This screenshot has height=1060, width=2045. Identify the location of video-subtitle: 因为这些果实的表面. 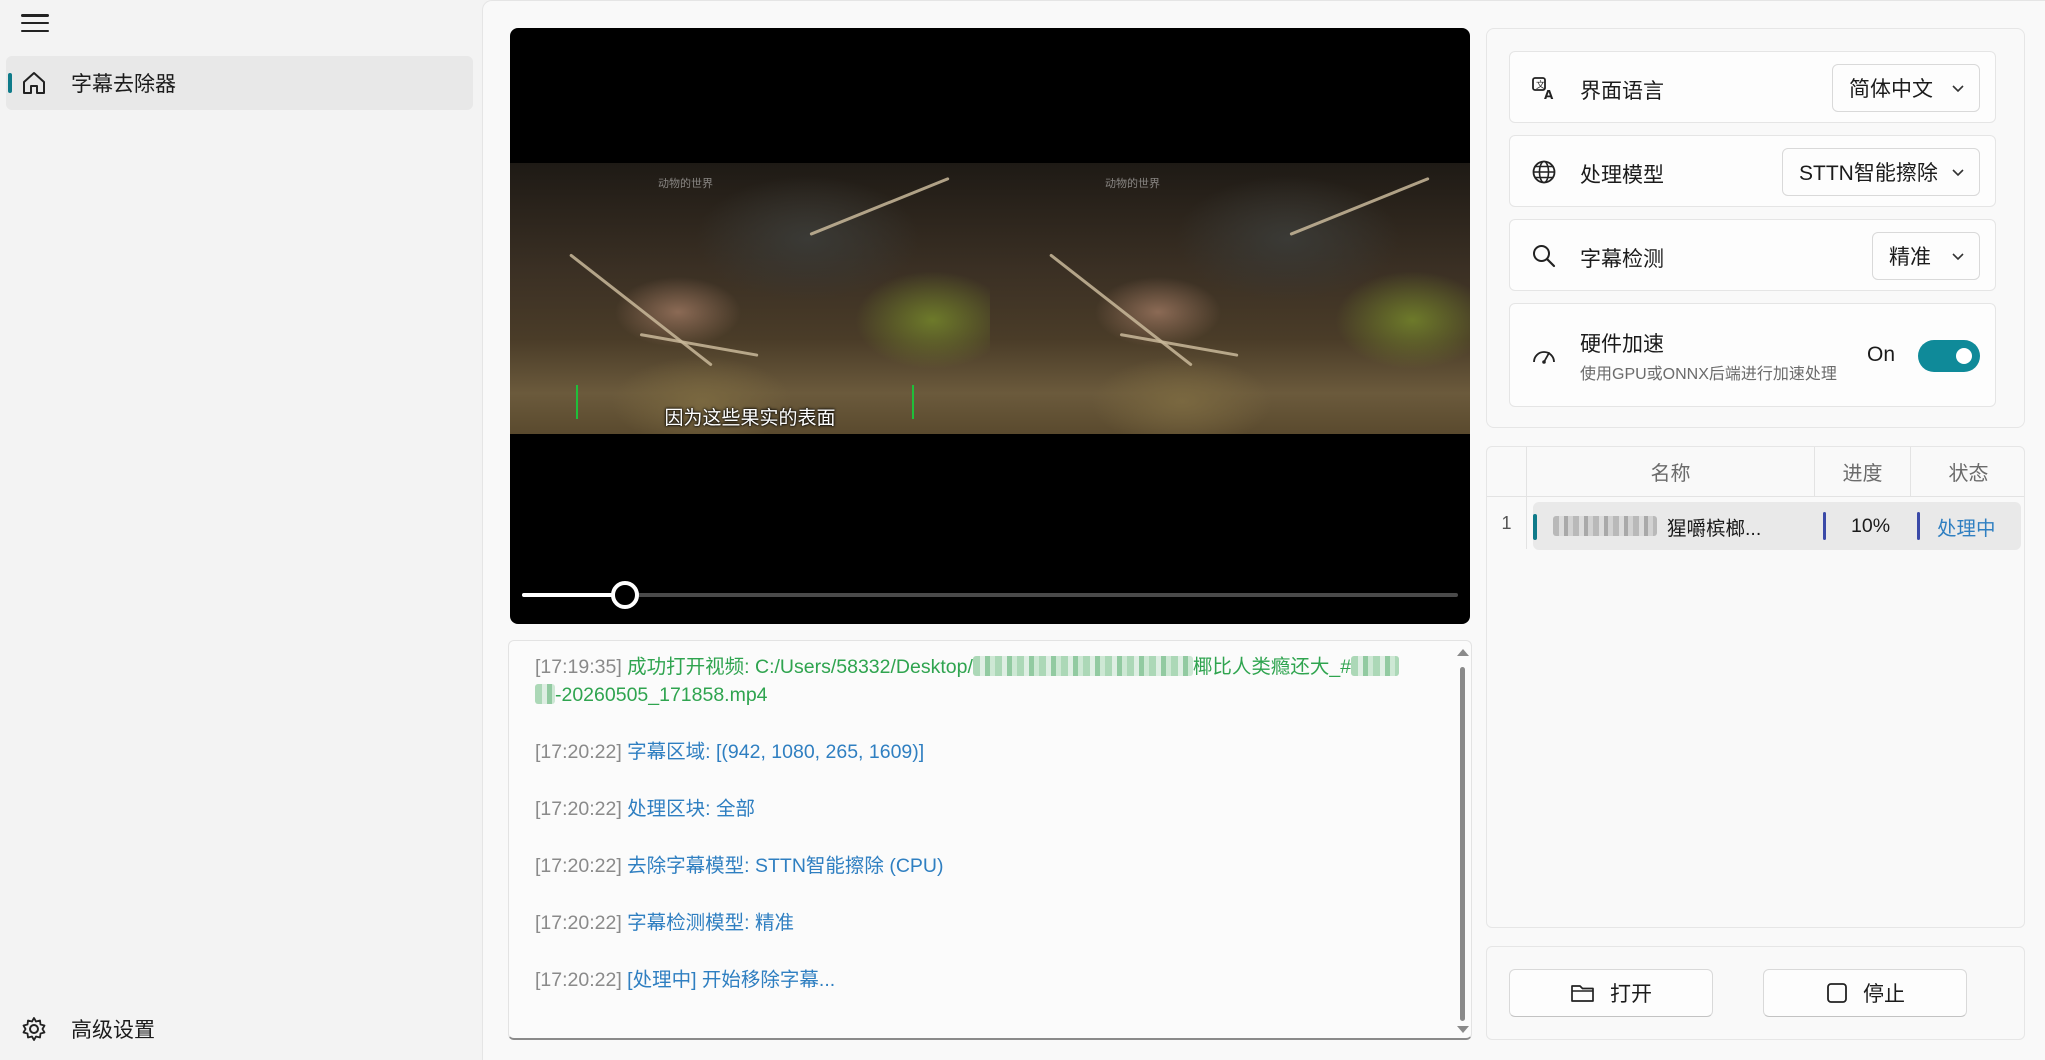
(750, 418).